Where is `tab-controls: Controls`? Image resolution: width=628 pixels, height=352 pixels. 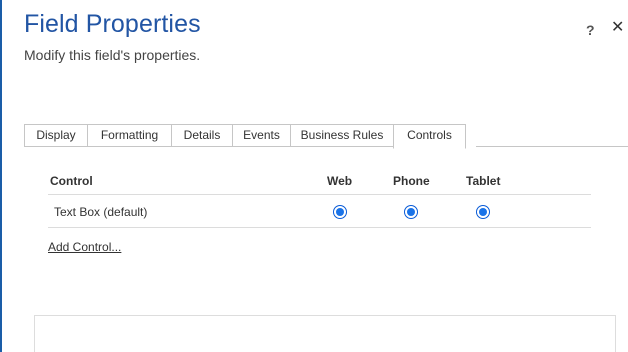 tab-controls: Controls is located at coordinates (429, 136).